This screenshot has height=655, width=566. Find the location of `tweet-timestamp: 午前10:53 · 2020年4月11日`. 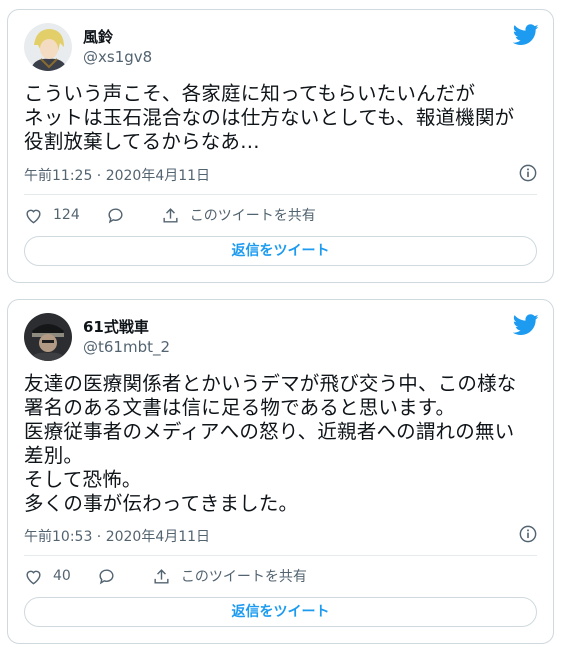

tweet-timestamp: 午前10:53 · 2020年4月11日 is located at coordinates (117, 536).